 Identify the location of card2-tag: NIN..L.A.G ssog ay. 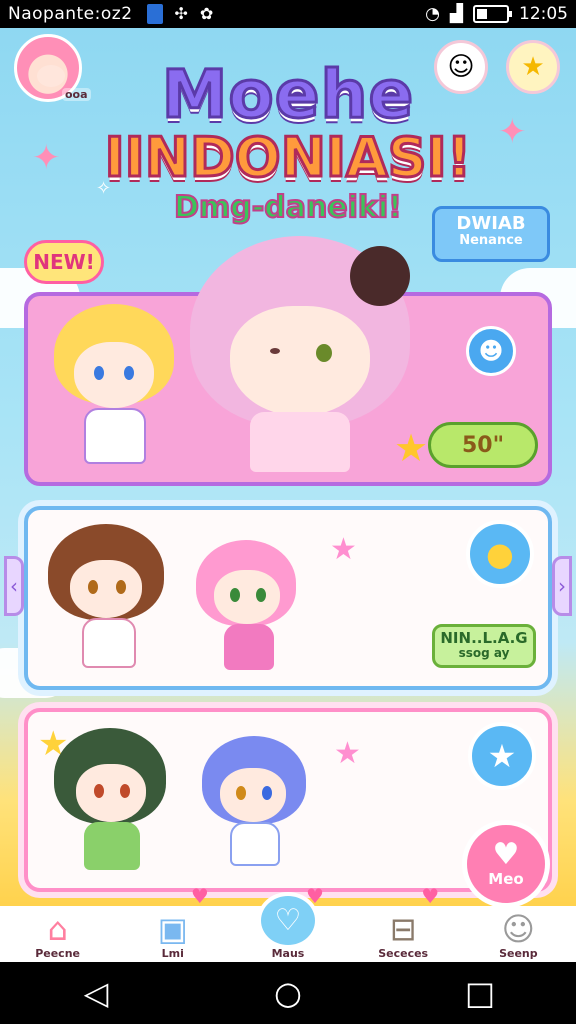
(484, 646).